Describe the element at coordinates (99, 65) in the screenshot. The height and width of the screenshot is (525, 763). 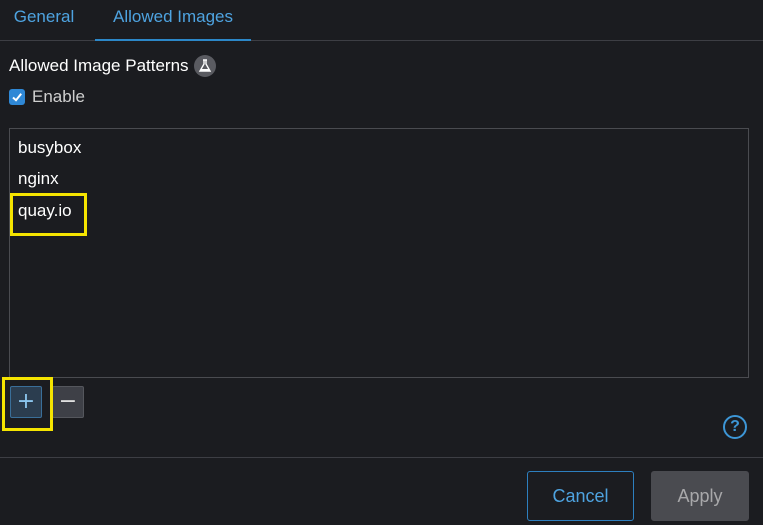
I see `section-title-label: Allowed Image Patterns` at that location.